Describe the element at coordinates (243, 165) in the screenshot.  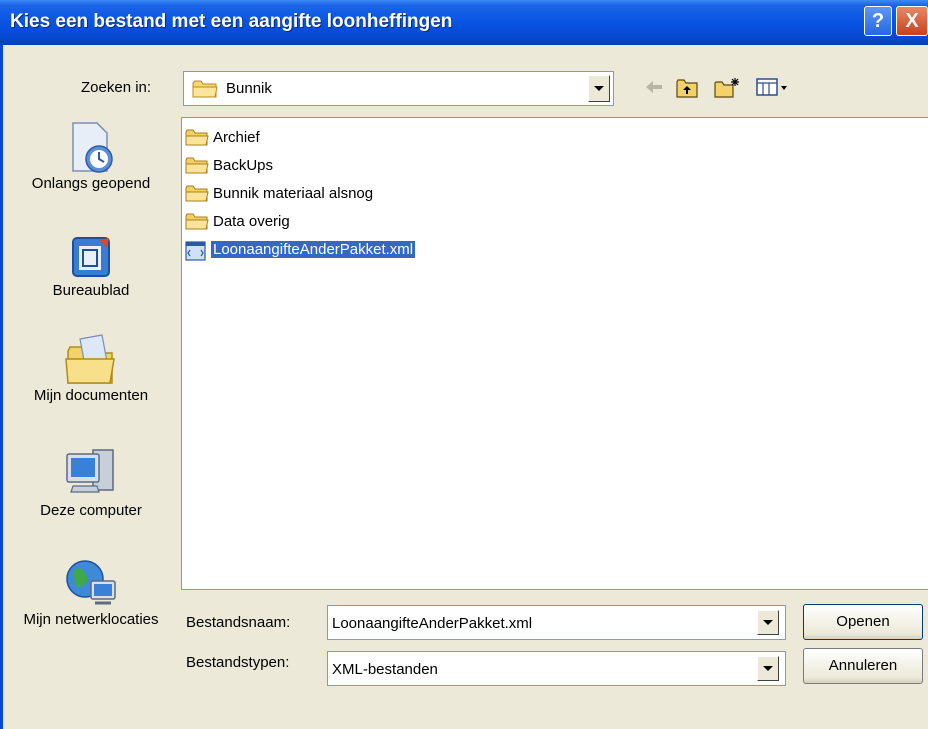
I see `file-name: BackUps` at that location.